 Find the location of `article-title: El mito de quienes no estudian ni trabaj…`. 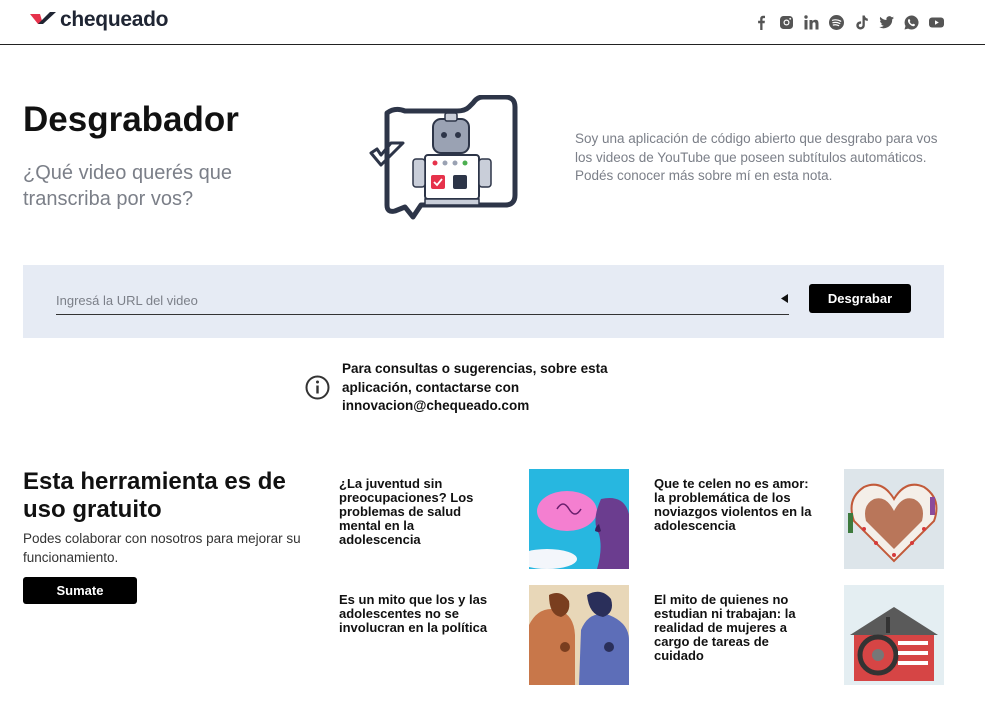

article-title: El mito de quienes no estudian ni trabaj… is located at coordinates (725, 627).